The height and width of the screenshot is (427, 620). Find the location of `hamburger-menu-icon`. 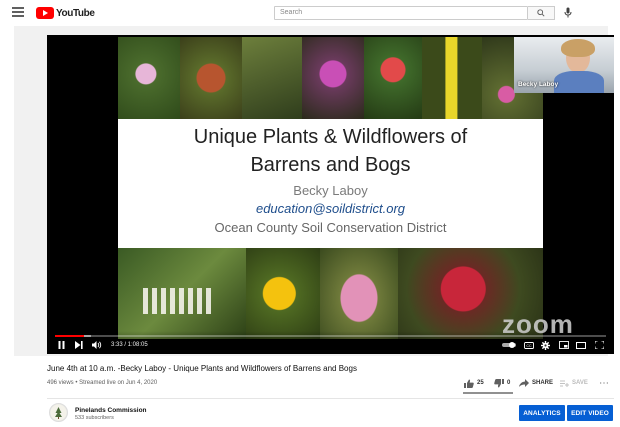

hamburger-menu-icon is located at coordinates (18, 12).